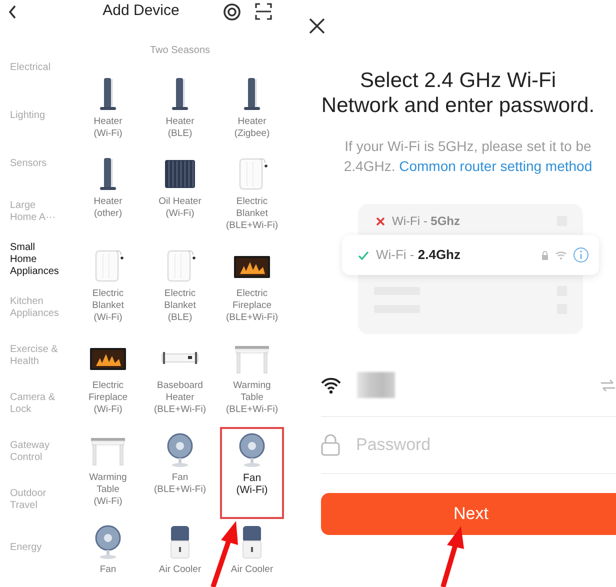 The image size is (616, 587). Describe the element at coordinates (470, 255) in the screenshot. I see `network-option: Wi-Fi - 2.4Ghz` at that location.